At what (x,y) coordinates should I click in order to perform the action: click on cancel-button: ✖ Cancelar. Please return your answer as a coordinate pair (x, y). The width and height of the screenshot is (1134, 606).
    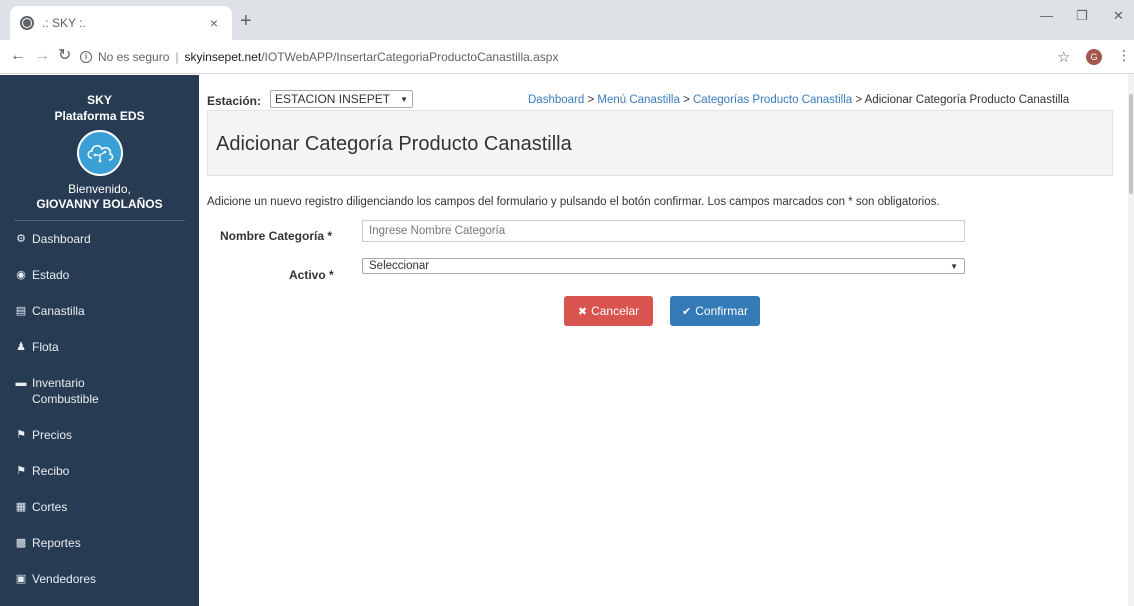
    Looking at the image, I should click on (608, 311).